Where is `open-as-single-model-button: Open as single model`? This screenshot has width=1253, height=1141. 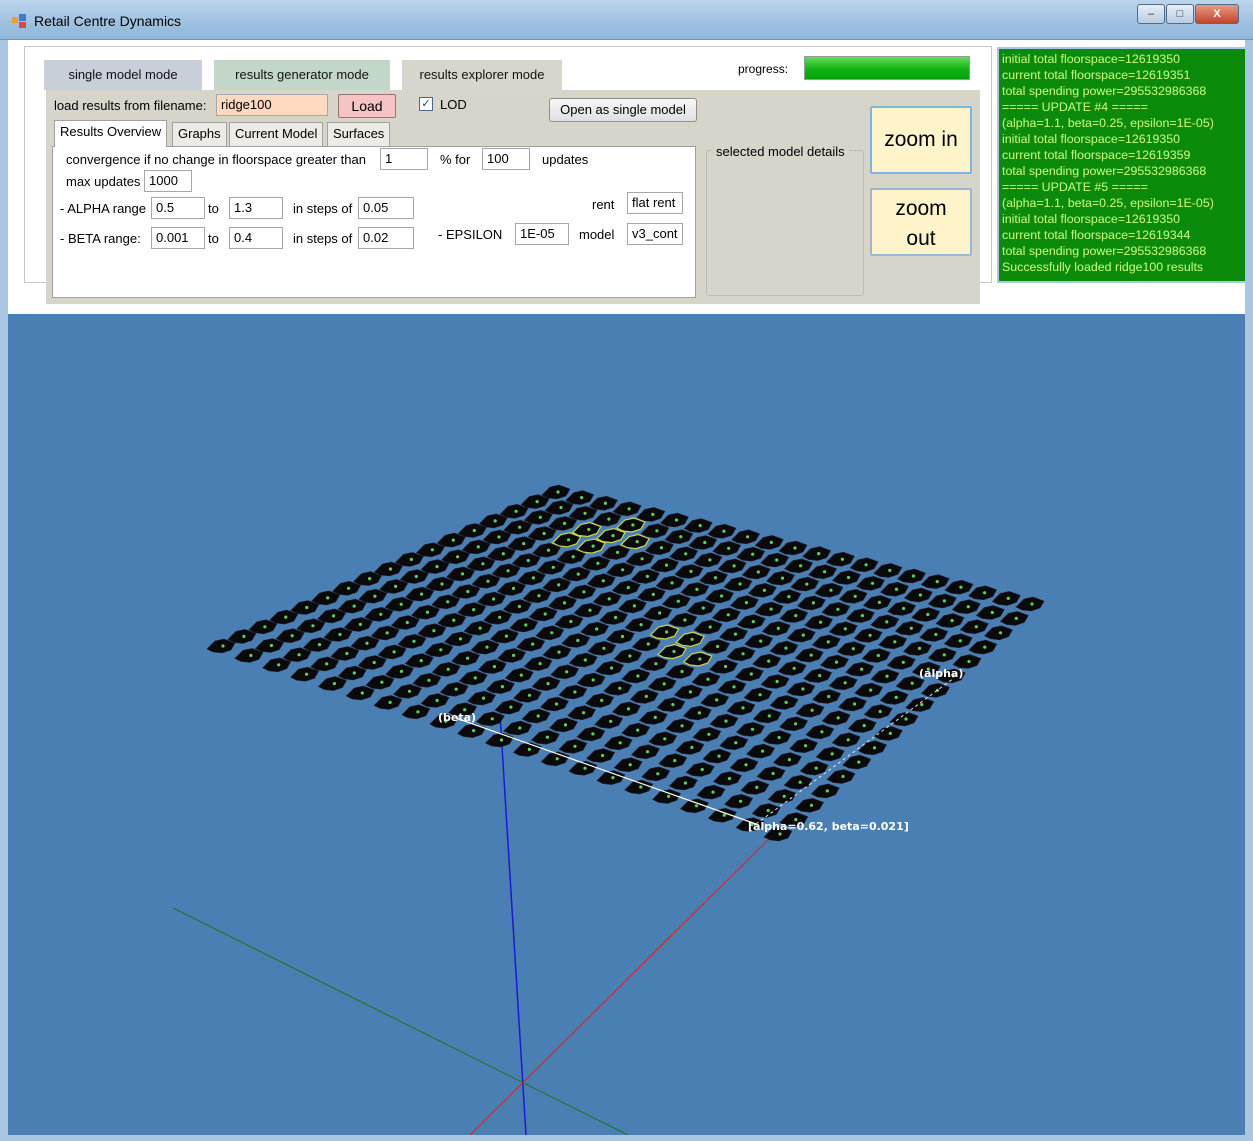
open-as-single-model-button: Open as single model is located at coordinates (623, 110).